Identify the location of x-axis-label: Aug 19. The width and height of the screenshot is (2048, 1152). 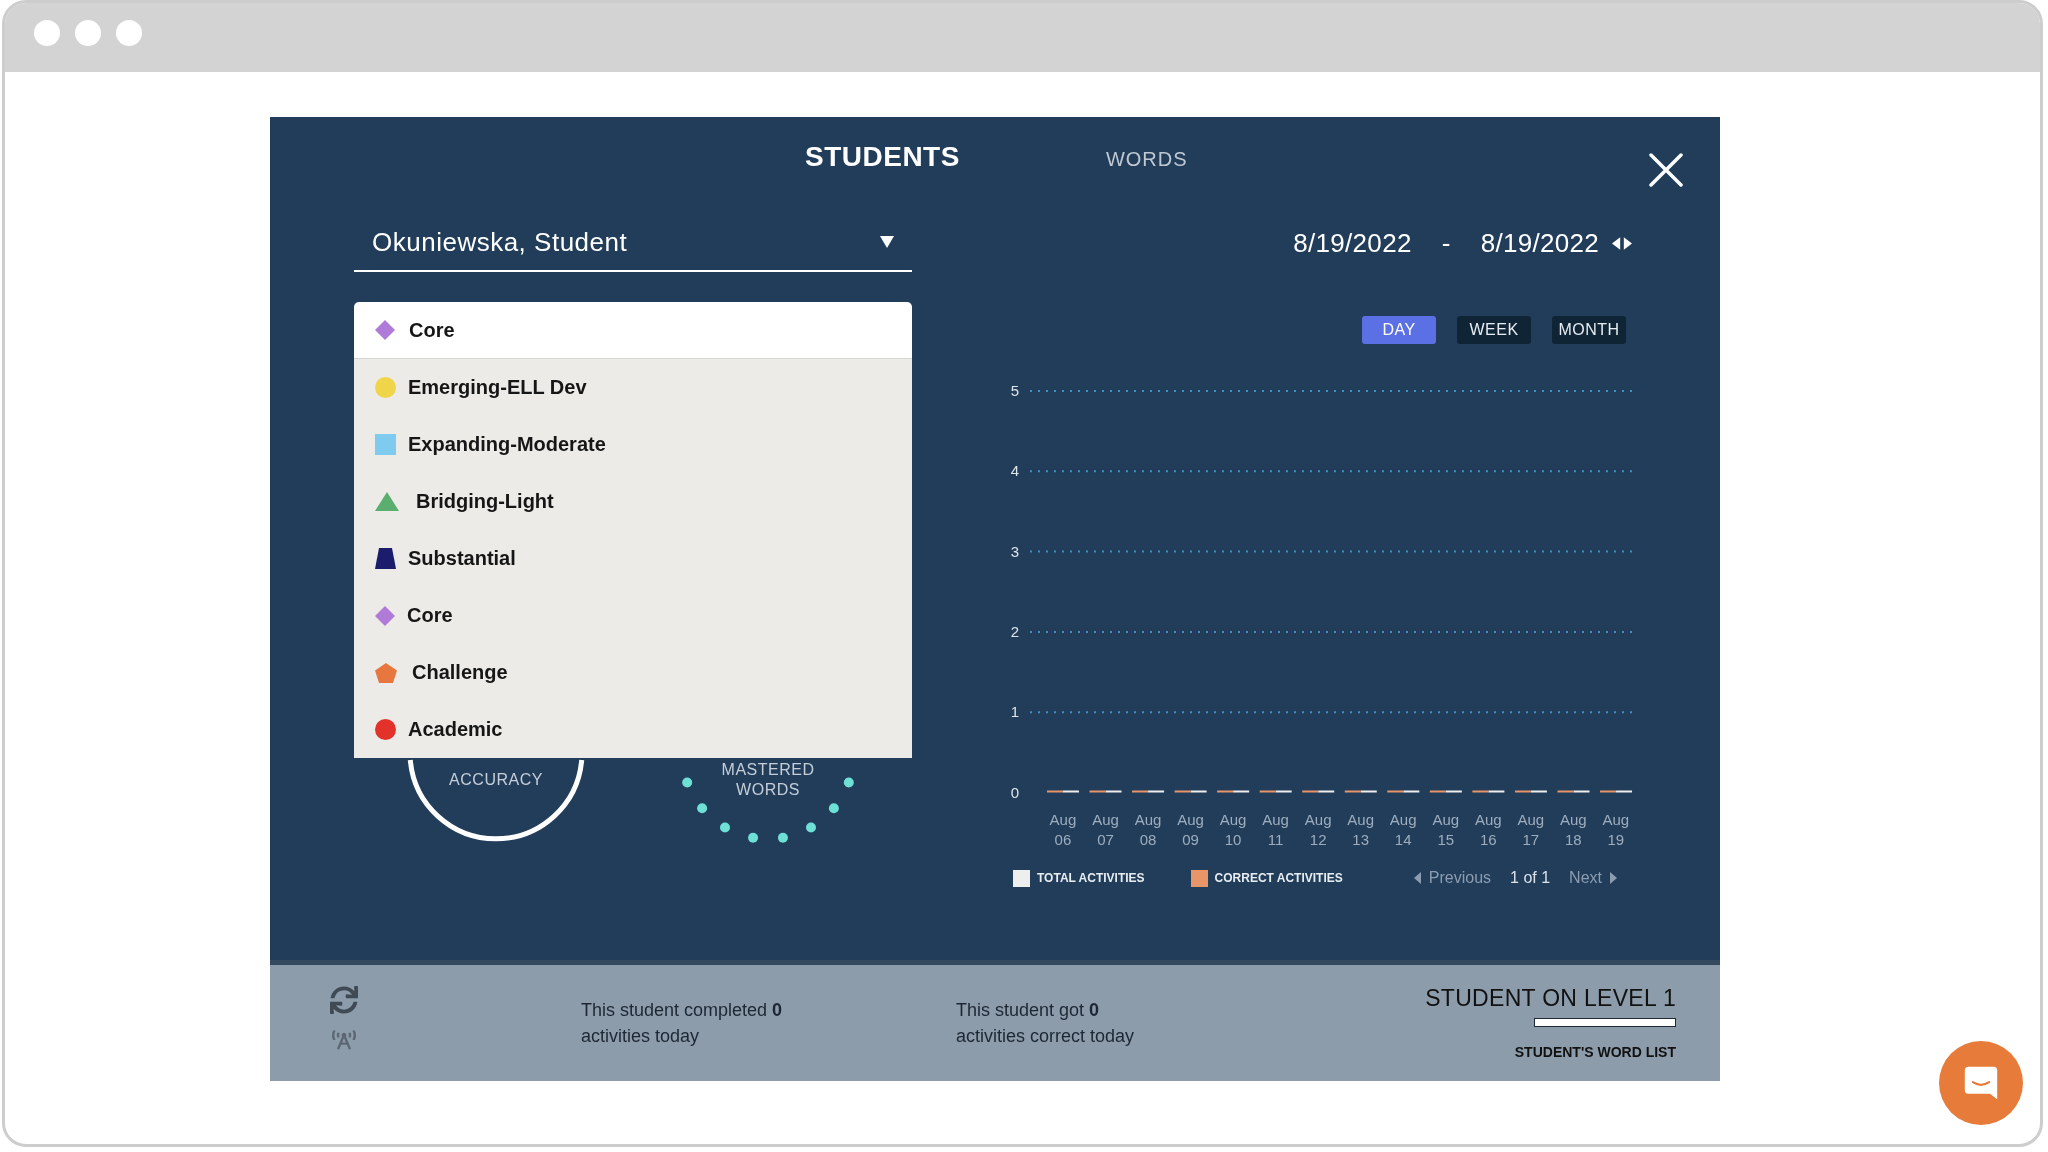
(1616, 830).